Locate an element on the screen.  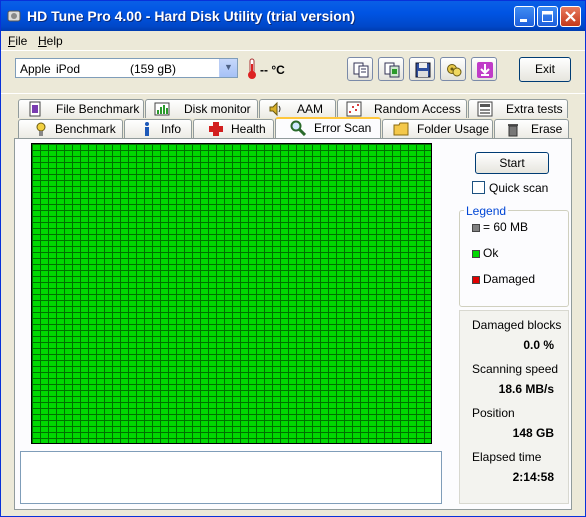
elapsed-time-value: 2:14:58 is located at coordinates (533, 477).